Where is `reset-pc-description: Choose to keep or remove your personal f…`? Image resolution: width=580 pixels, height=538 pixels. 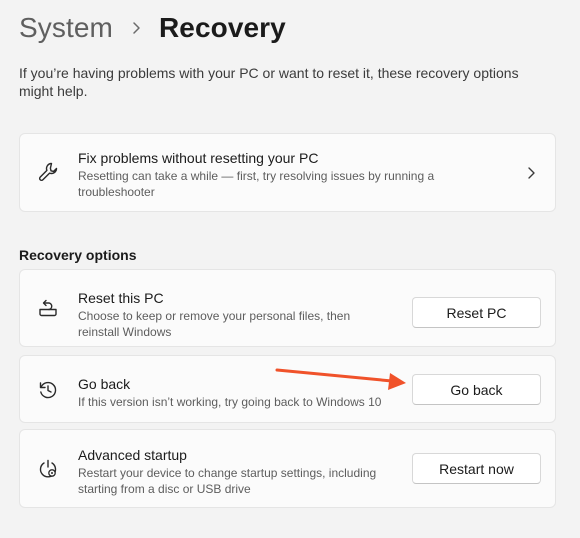 reset-pc-description: Choose to keep or remove your personal f… is located at coordinates (214, 324).